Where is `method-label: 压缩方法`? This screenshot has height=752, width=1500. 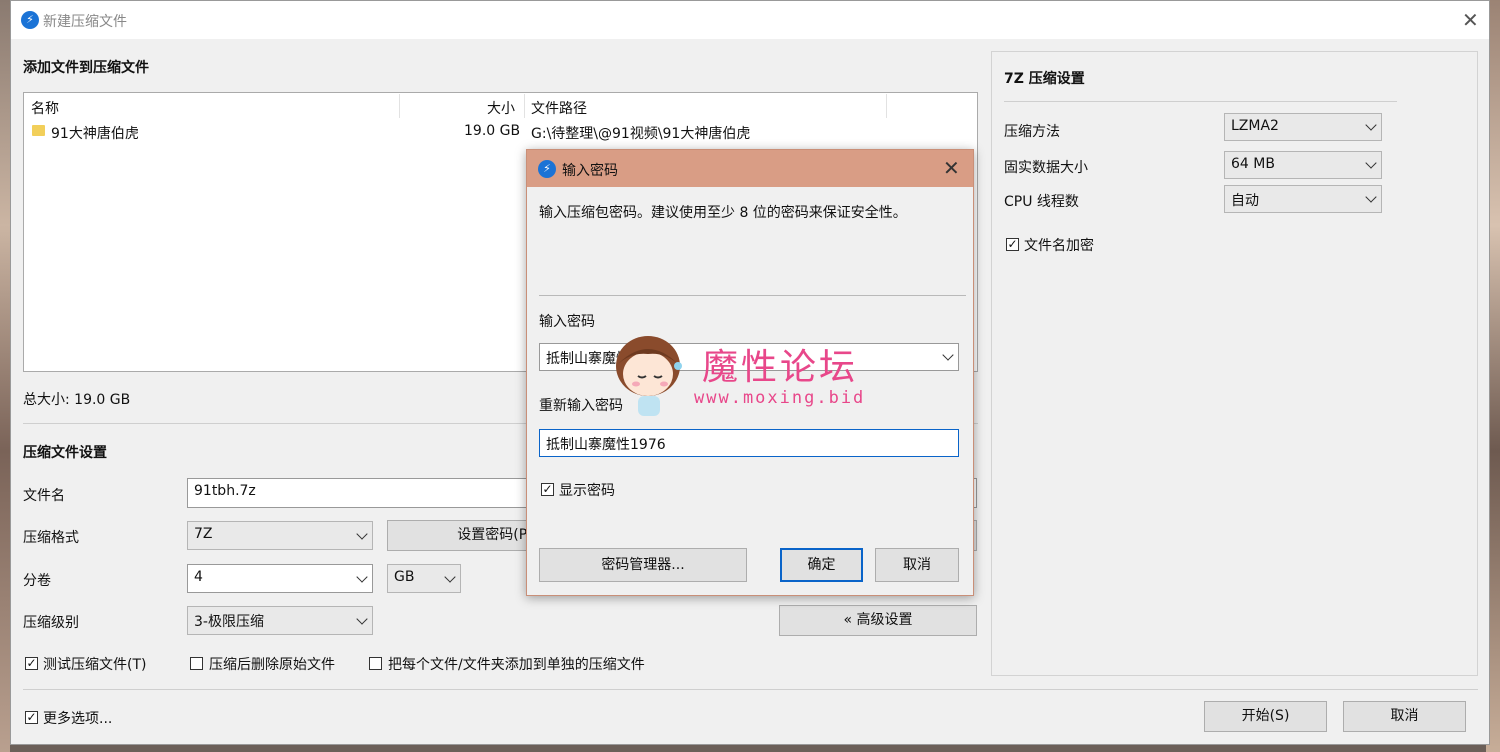 method-label: 压缩方法 is located at coordinates (1032, 132).